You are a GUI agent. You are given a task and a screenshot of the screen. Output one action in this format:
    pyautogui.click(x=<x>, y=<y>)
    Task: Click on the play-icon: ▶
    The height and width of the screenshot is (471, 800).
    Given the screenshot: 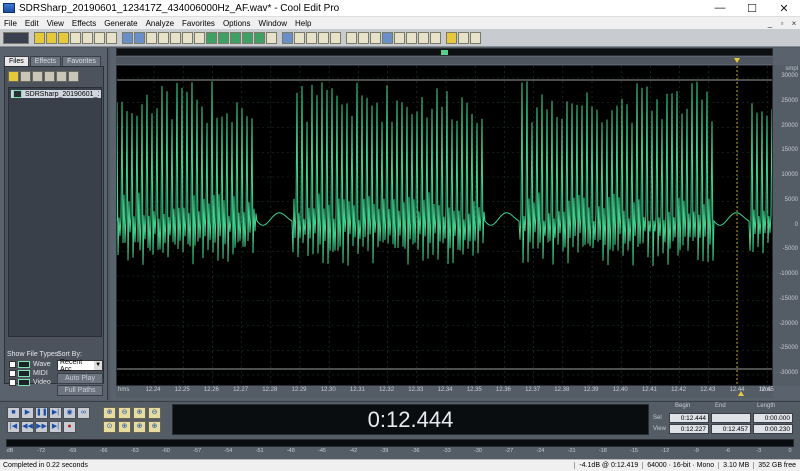 What is the action you would take?
    pyautogui.click(x=27, y=413)
    